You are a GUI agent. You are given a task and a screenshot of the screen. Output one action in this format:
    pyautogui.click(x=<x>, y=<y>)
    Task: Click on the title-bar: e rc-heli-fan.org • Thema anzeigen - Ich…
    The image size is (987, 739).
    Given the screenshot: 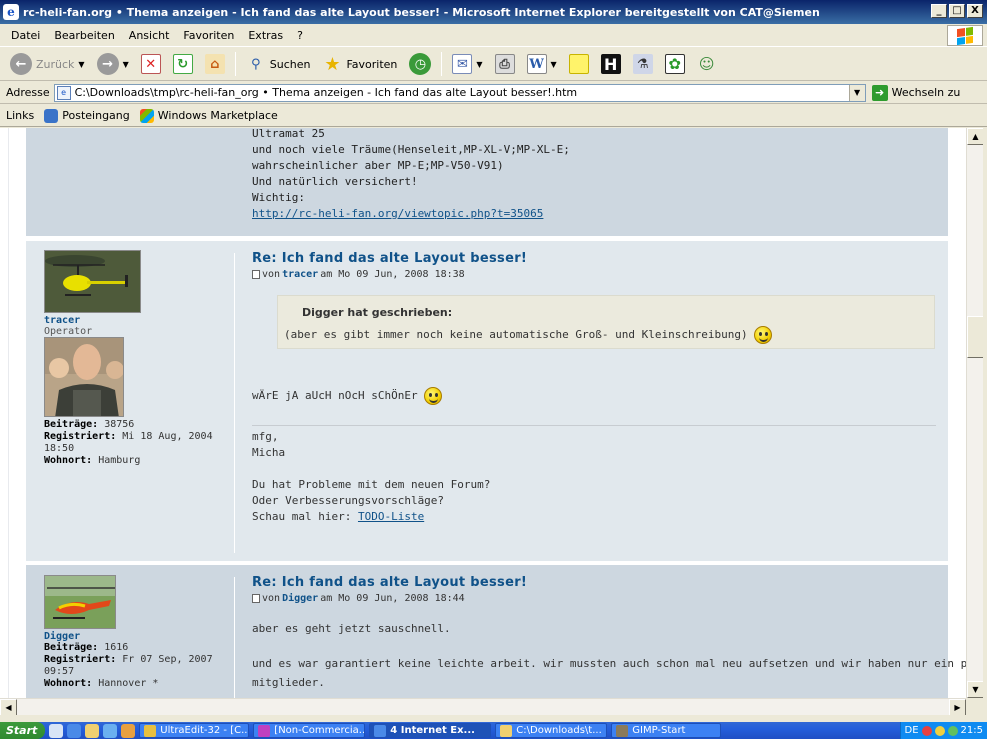 What is the action you would take?
    pyautogui.click(x=493, y=12)
    